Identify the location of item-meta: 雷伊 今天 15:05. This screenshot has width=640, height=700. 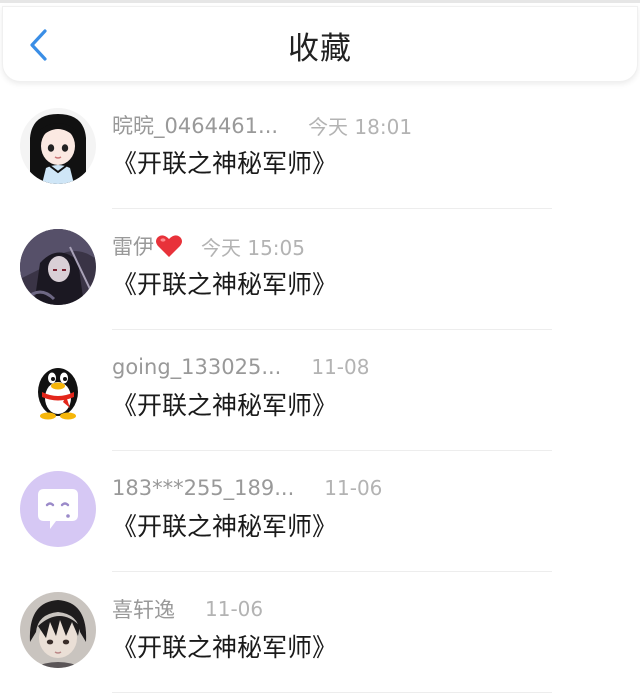
(208, 246).